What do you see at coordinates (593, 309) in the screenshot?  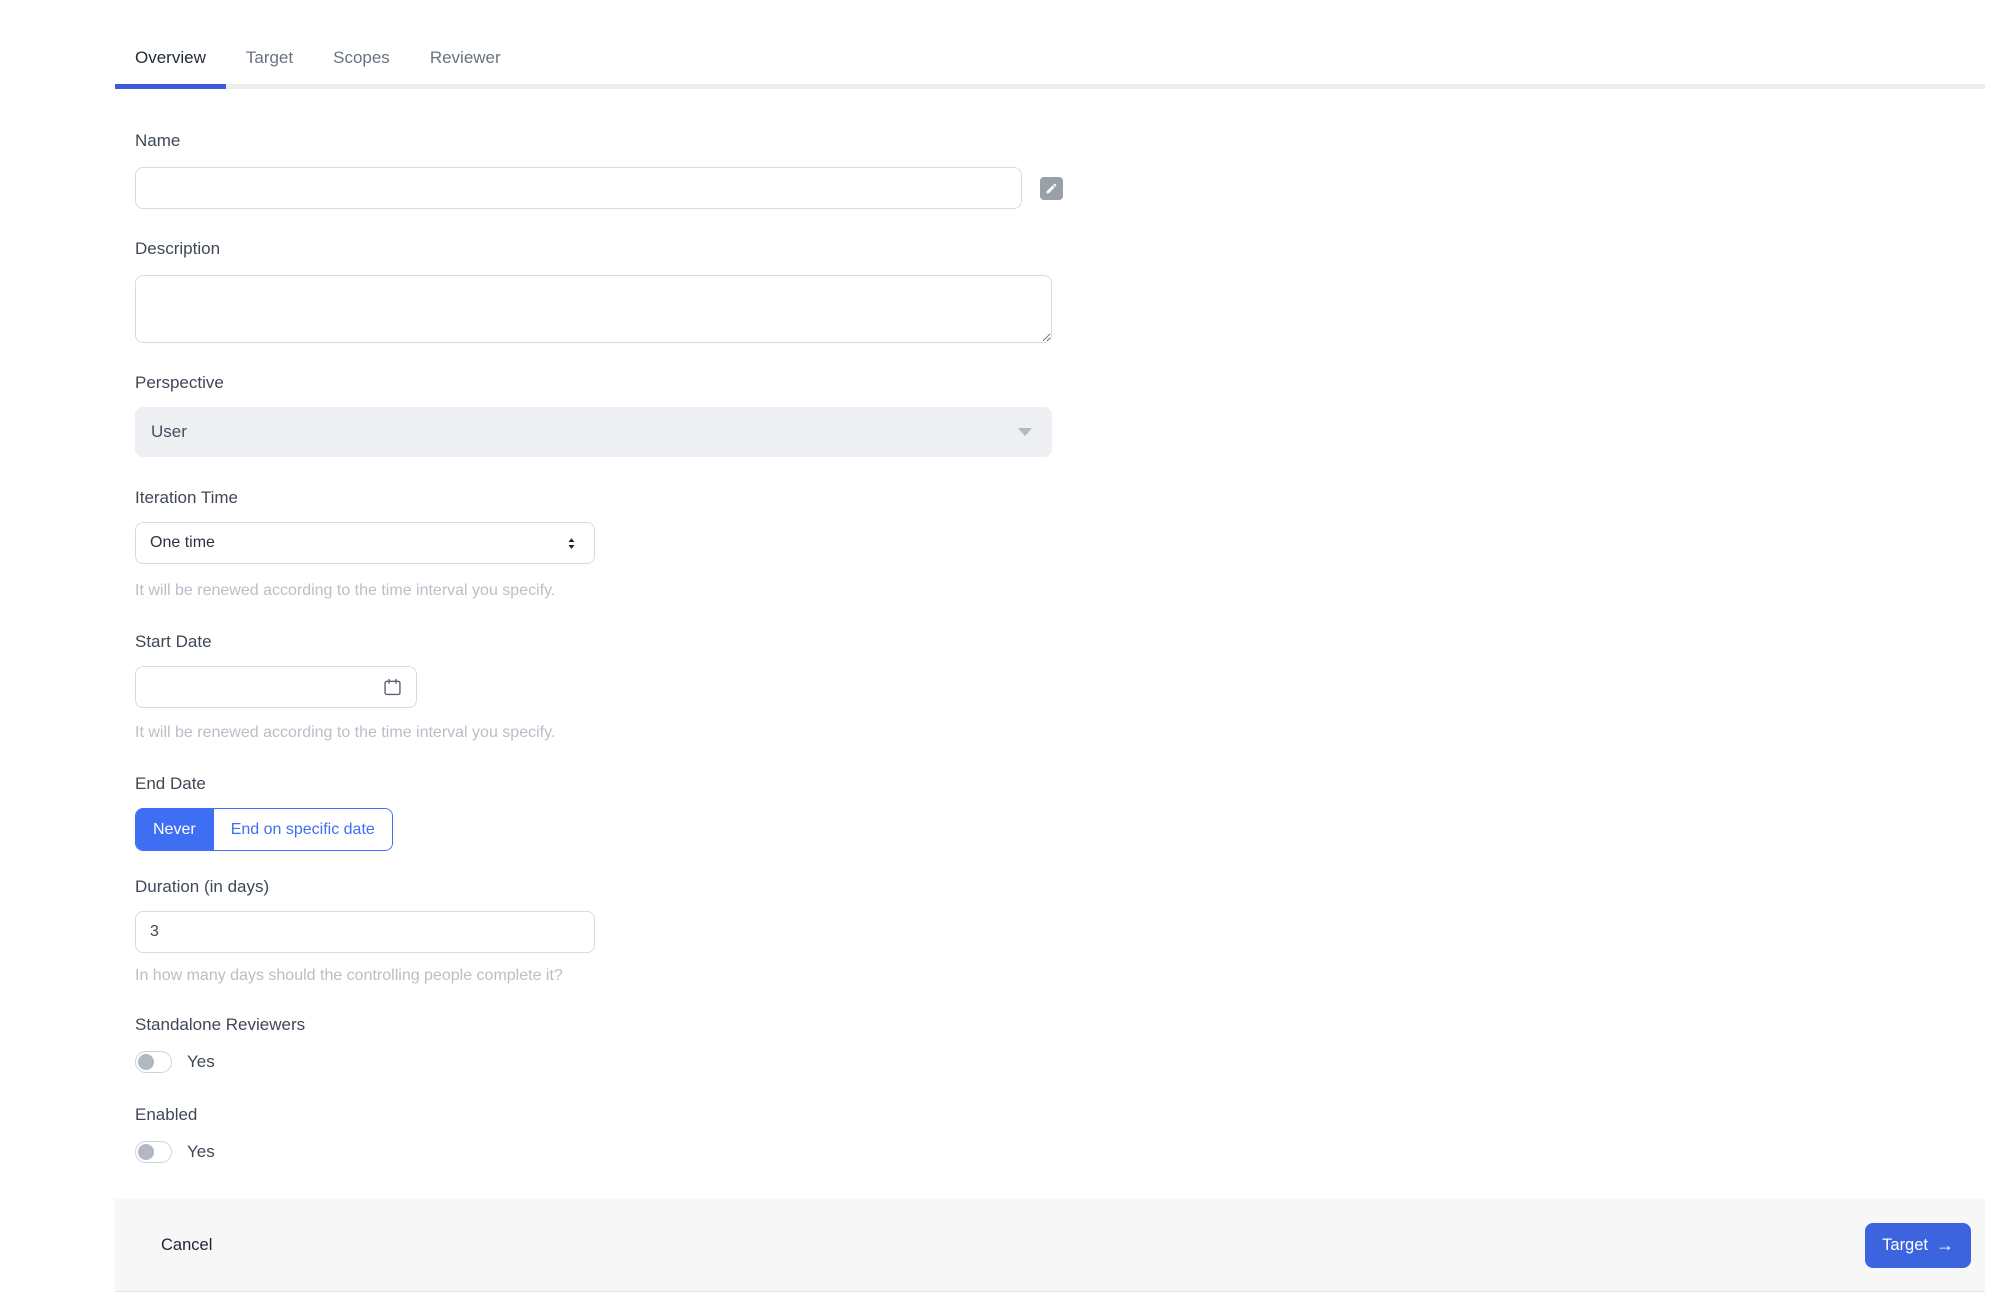 I see `description-textarea` at bounding box center [593, 309].